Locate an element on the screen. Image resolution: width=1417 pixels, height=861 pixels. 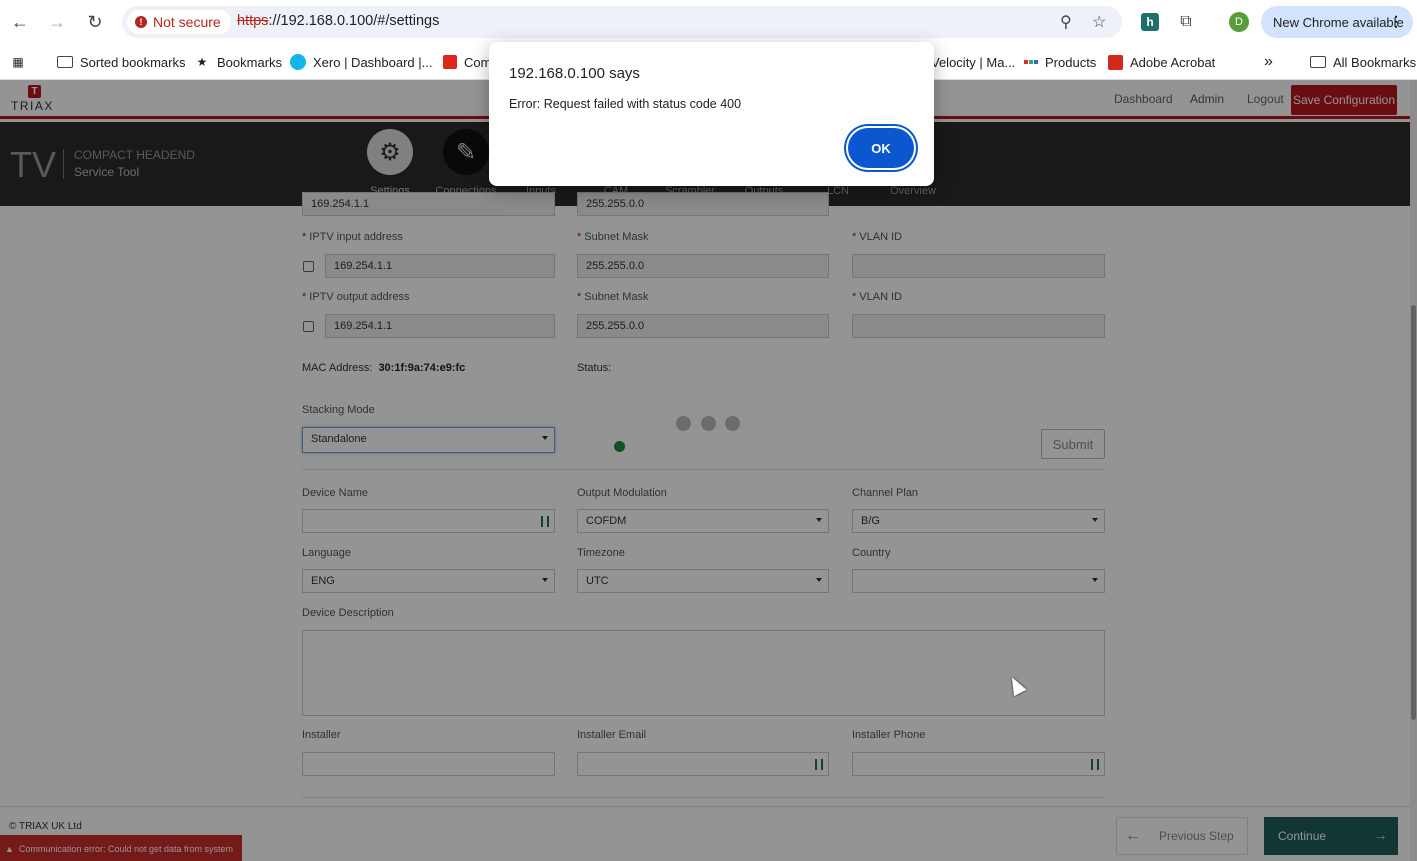
new-chrome-button: New Chrome available ⋮ is located at coordinates (1337, 22).